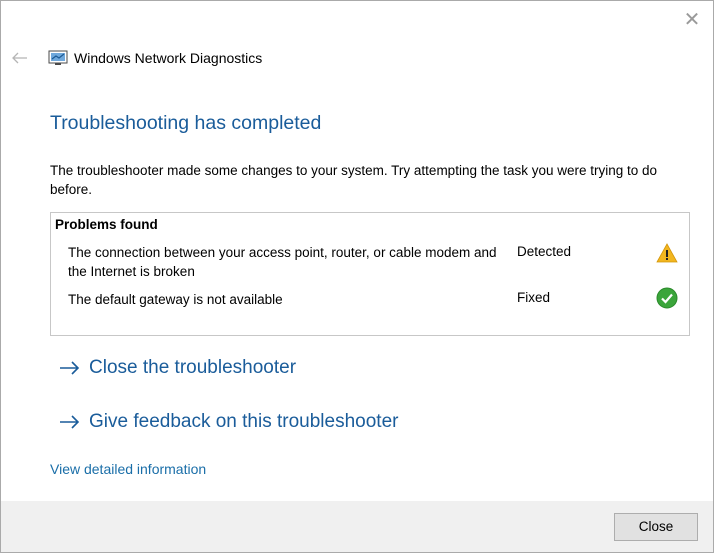  I want to click on footer-bar: Close, so click(357, 526).